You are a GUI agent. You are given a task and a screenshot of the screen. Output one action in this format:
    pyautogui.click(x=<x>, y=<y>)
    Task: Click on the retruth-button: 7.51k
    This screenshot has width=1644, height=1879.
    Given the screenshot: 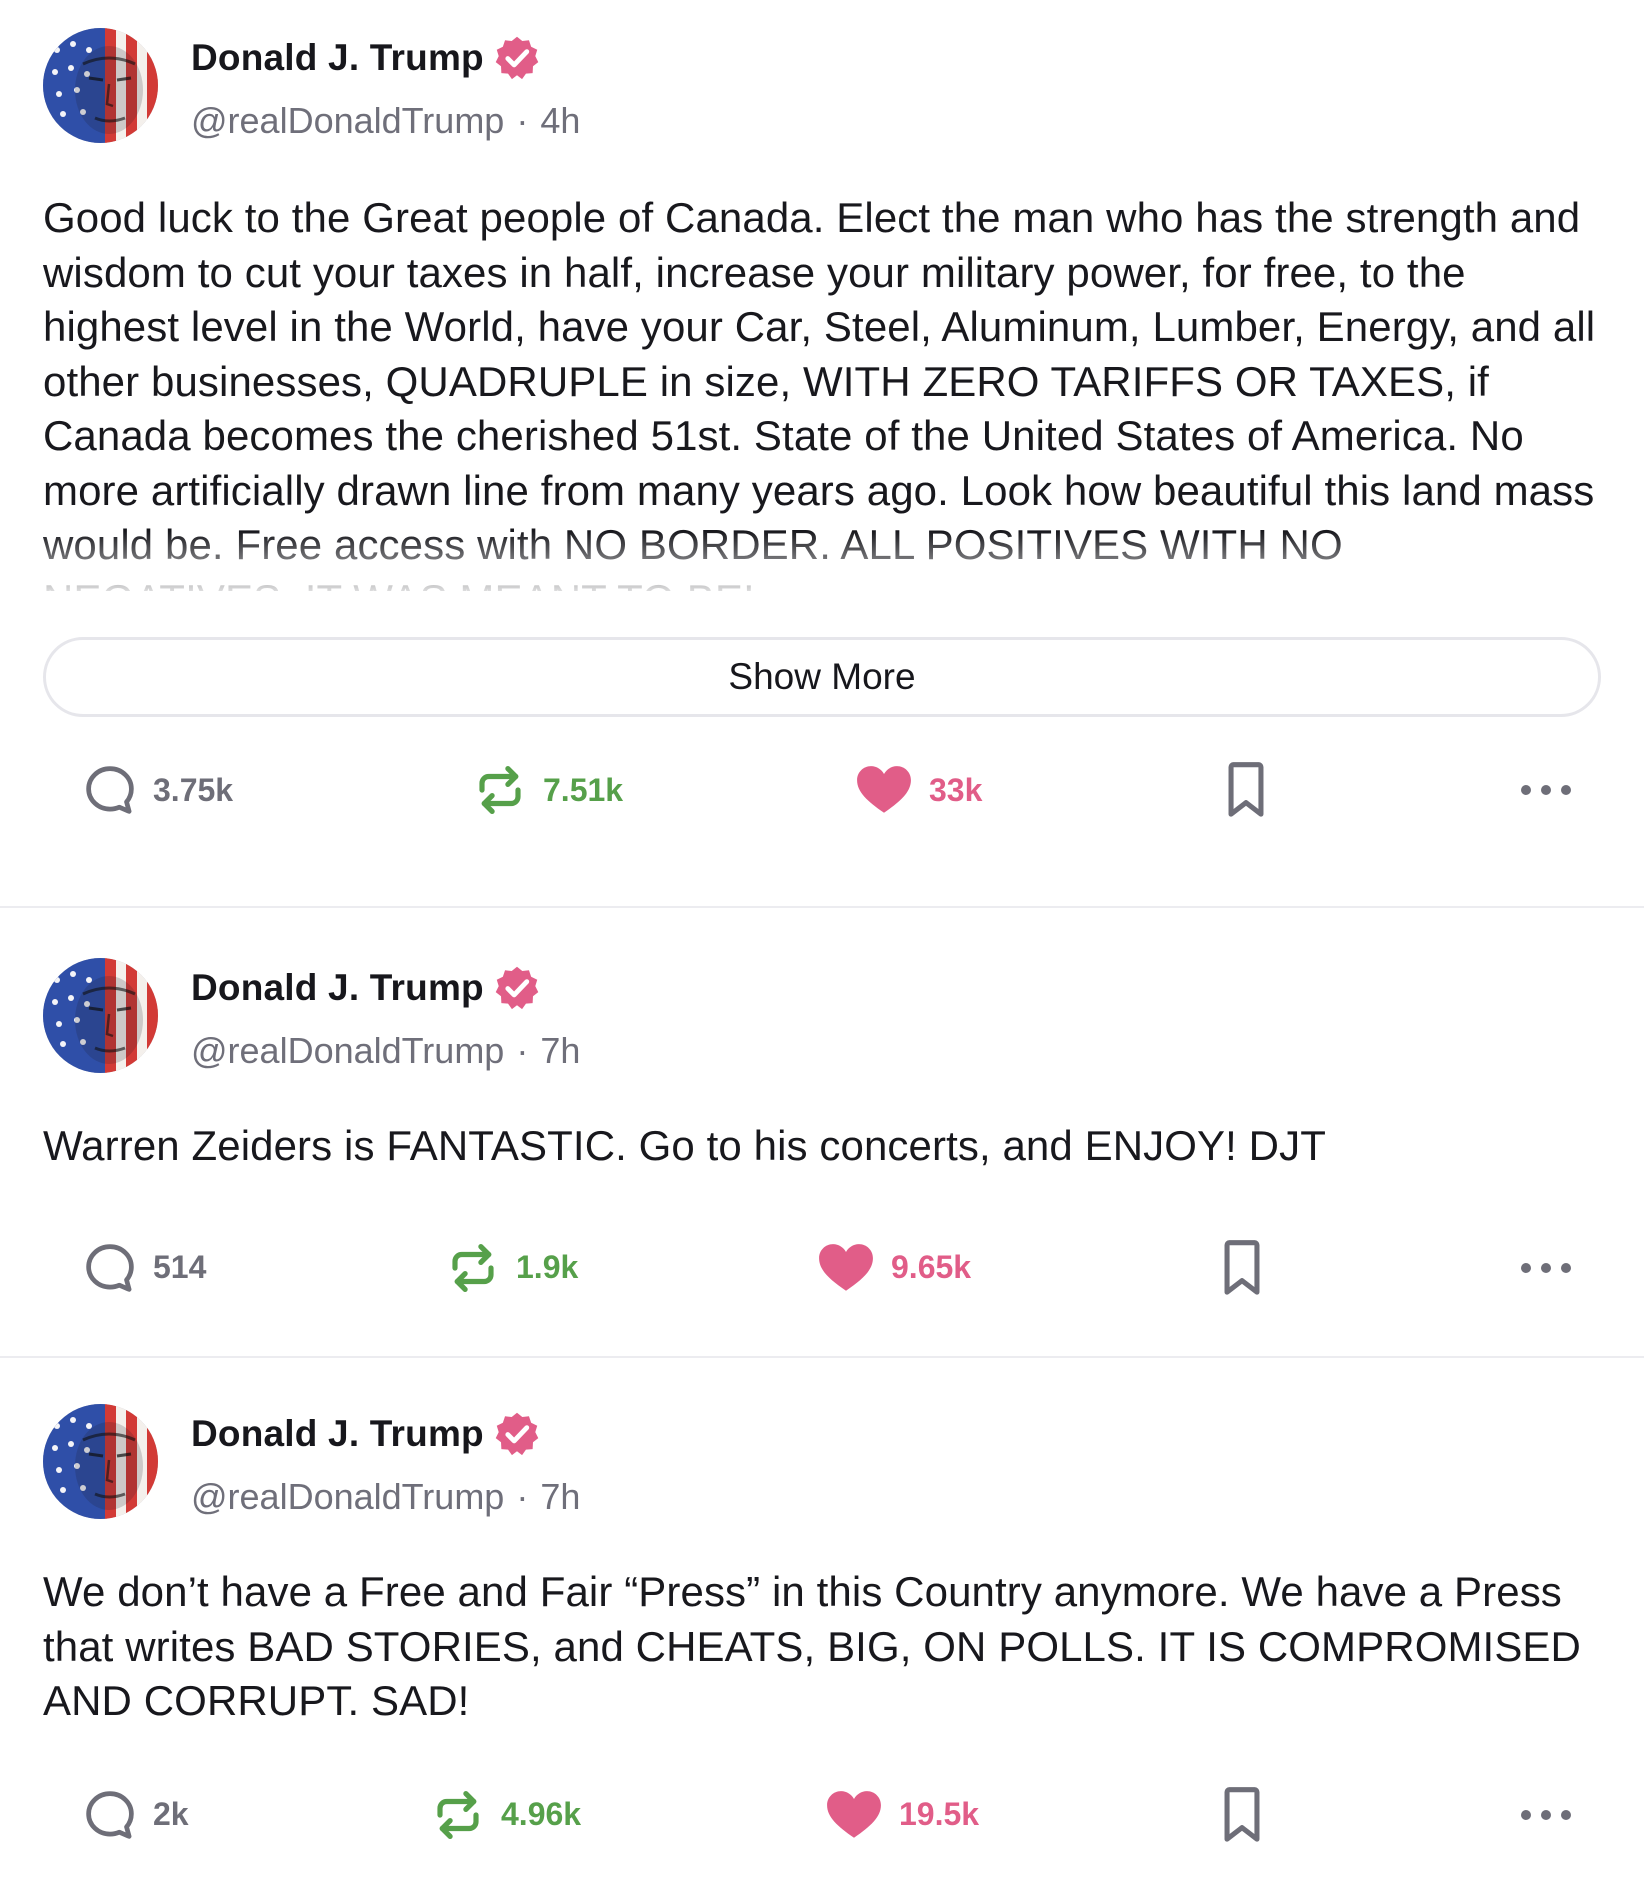 What is the action you would take?
    pyautogui.click(x=548, y=790)
    